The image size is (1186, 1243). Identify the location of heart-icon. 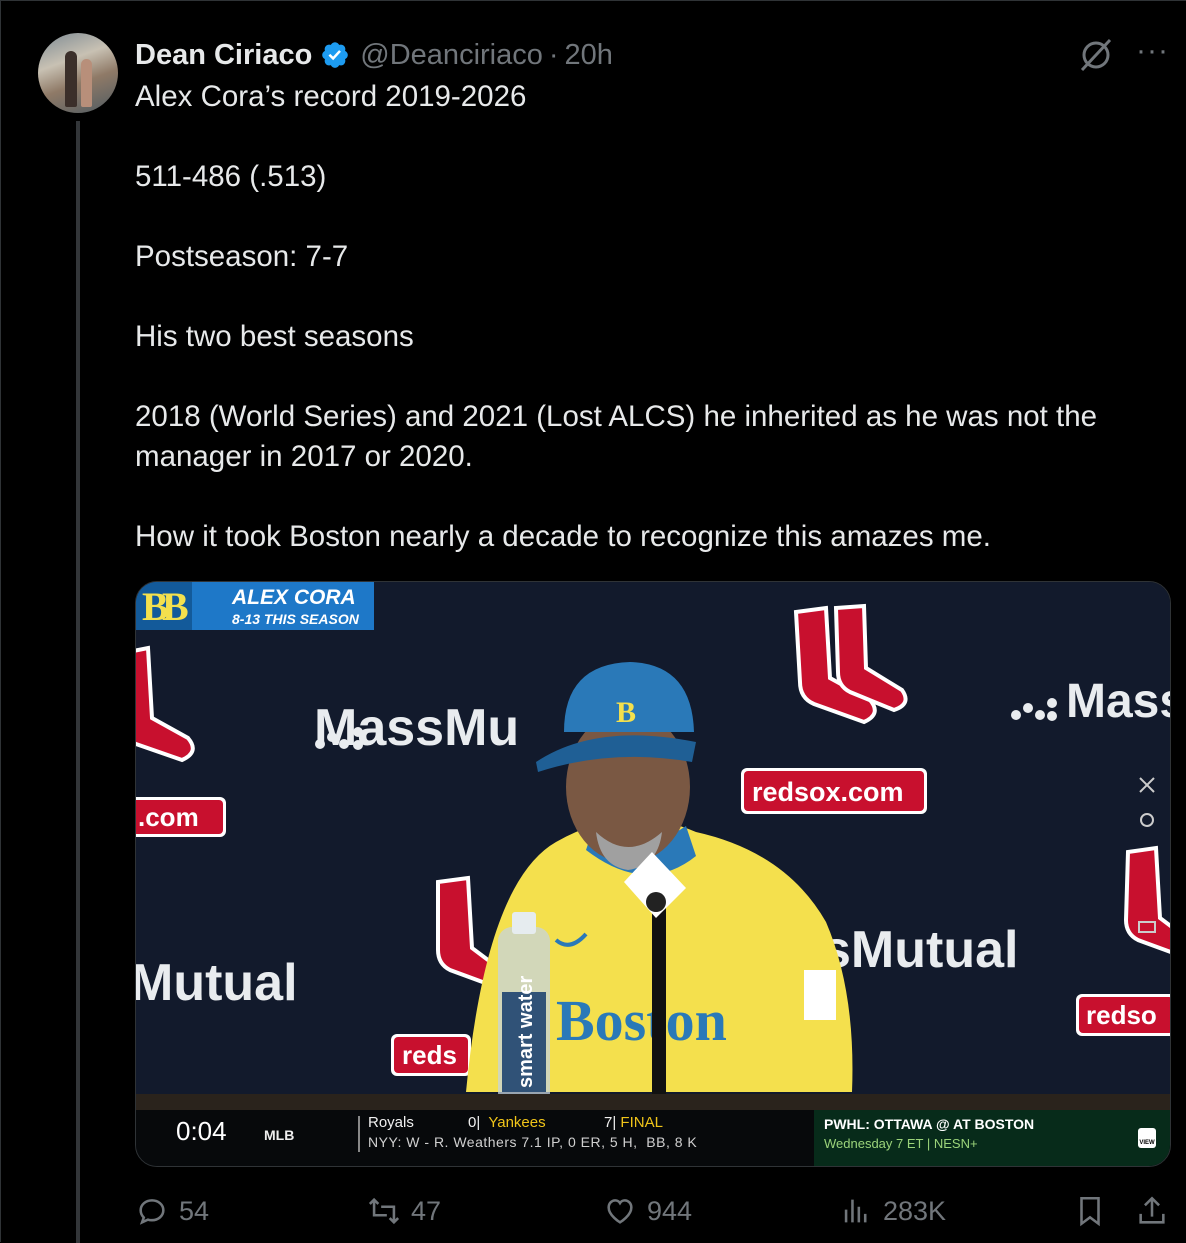
(620, 1211).